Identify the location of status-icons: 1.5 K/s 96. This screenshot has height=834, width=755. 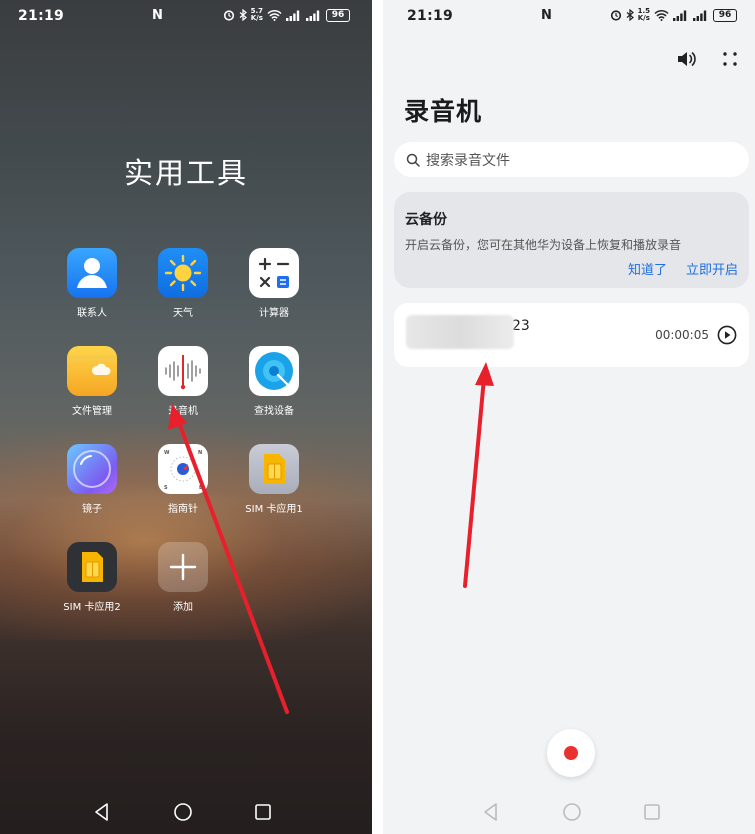
(673, 15).